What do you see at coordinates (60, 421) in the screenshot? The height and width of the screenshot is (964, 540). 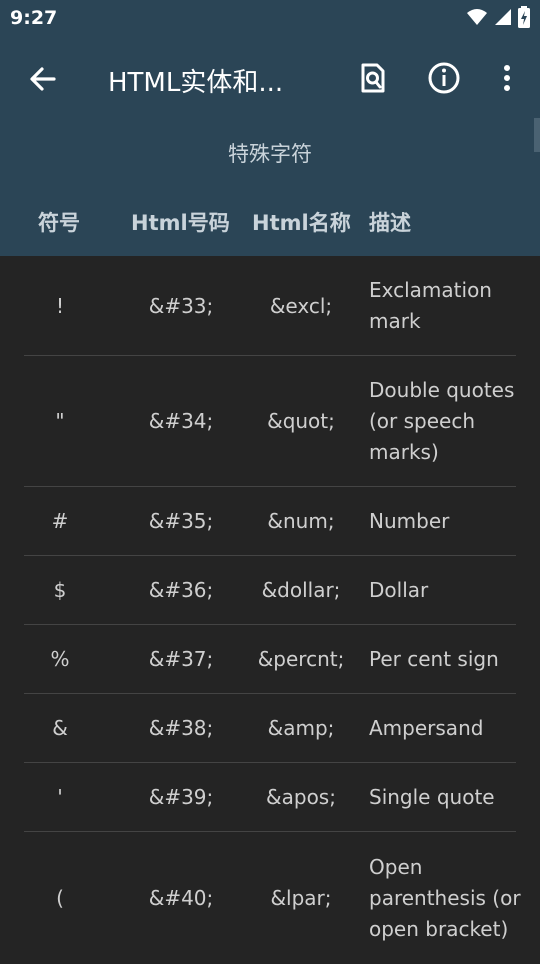 I see `symbol-cell: "` at bounding box center [60, 421].